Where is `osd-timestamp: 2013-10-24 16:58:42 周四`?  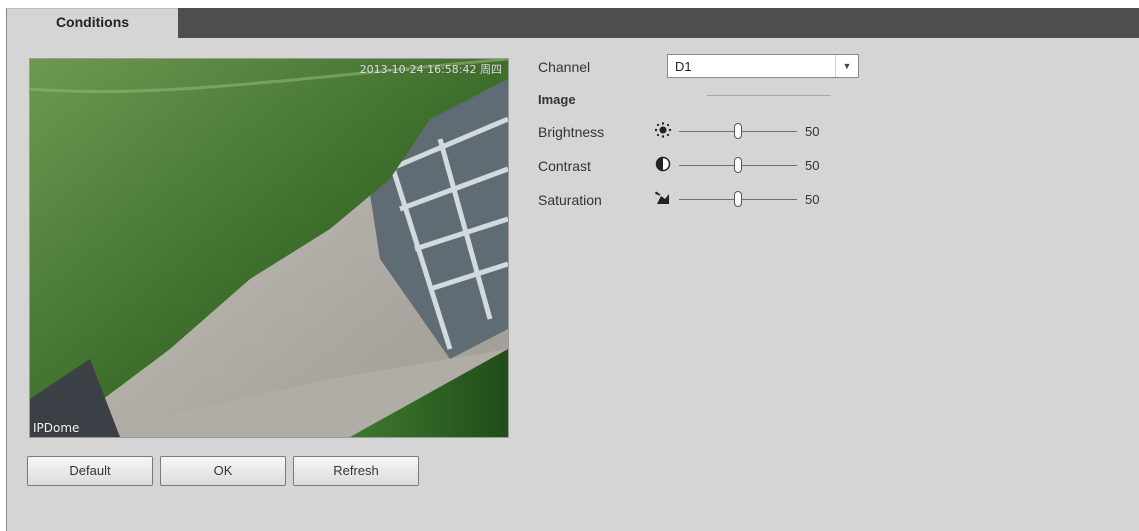
osd-timestamp: 2013-10-24 16:58:42 周四 is located at coordinates (430, 69).